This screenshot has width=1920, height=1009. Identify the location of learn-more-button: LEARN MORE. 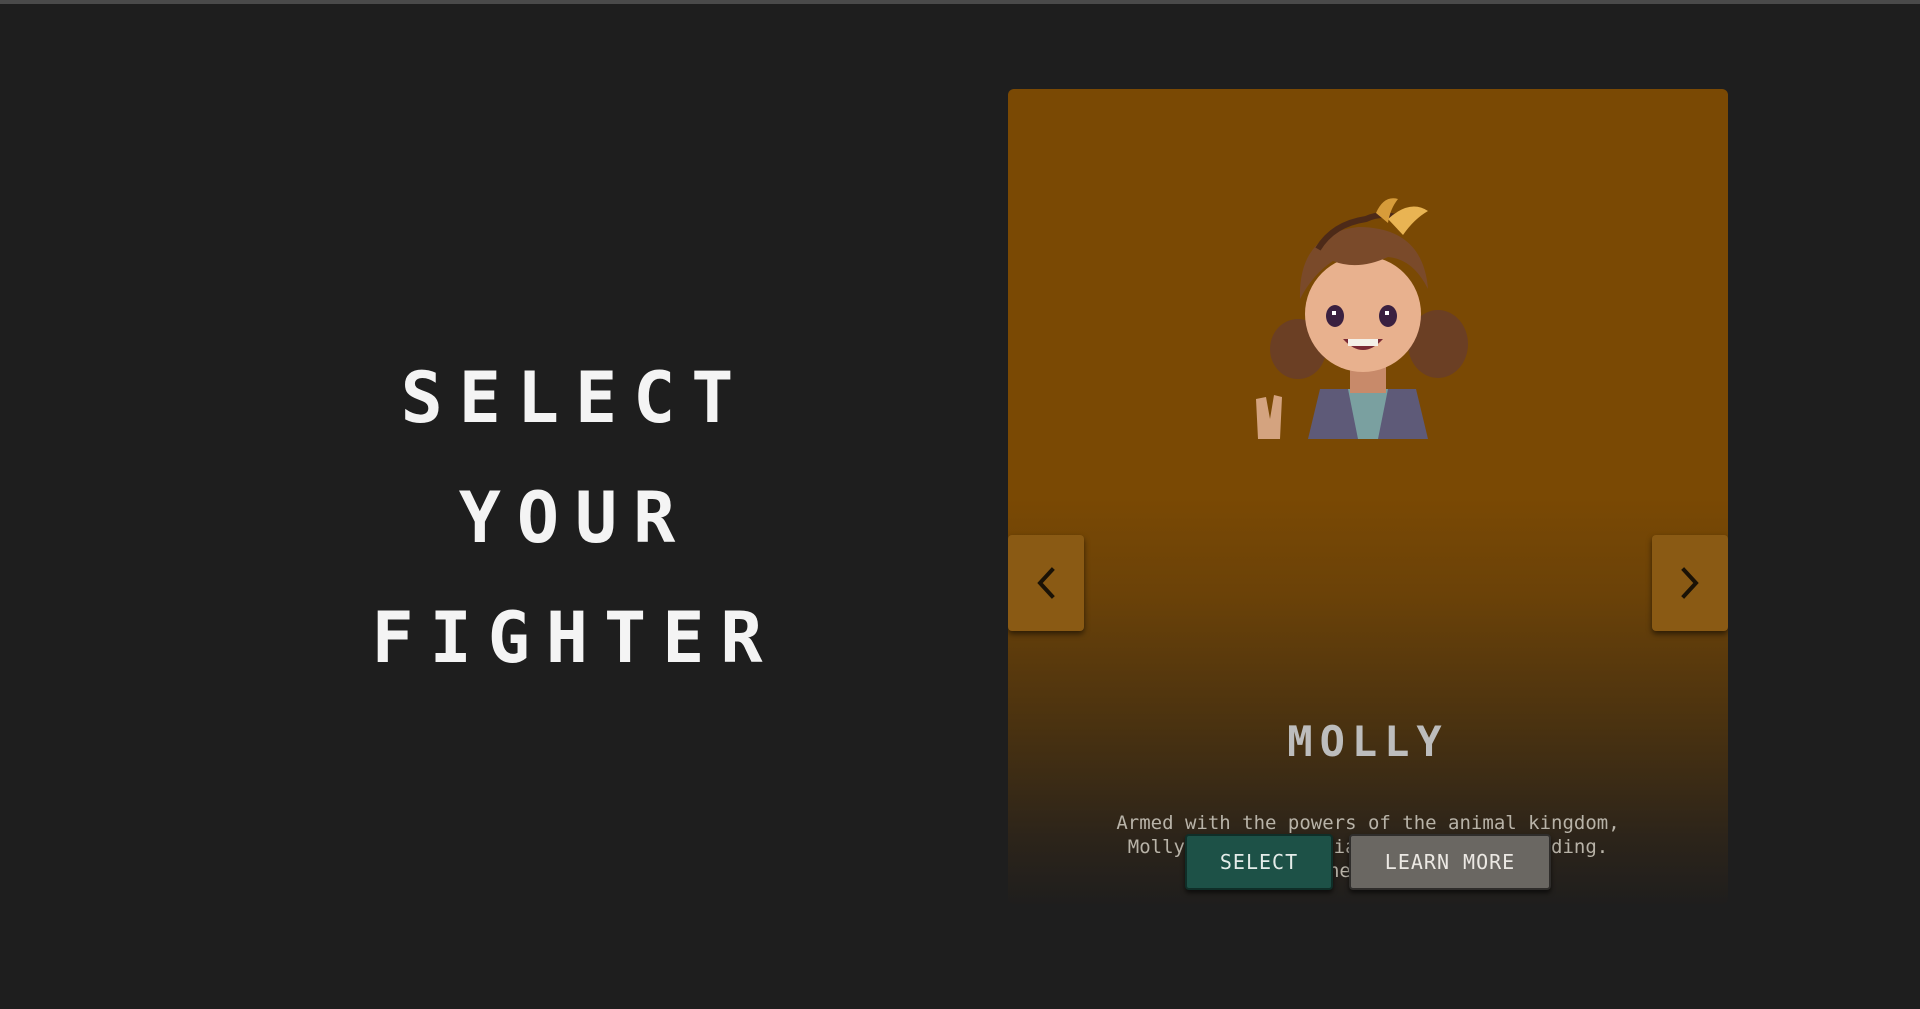
(1450, 862).